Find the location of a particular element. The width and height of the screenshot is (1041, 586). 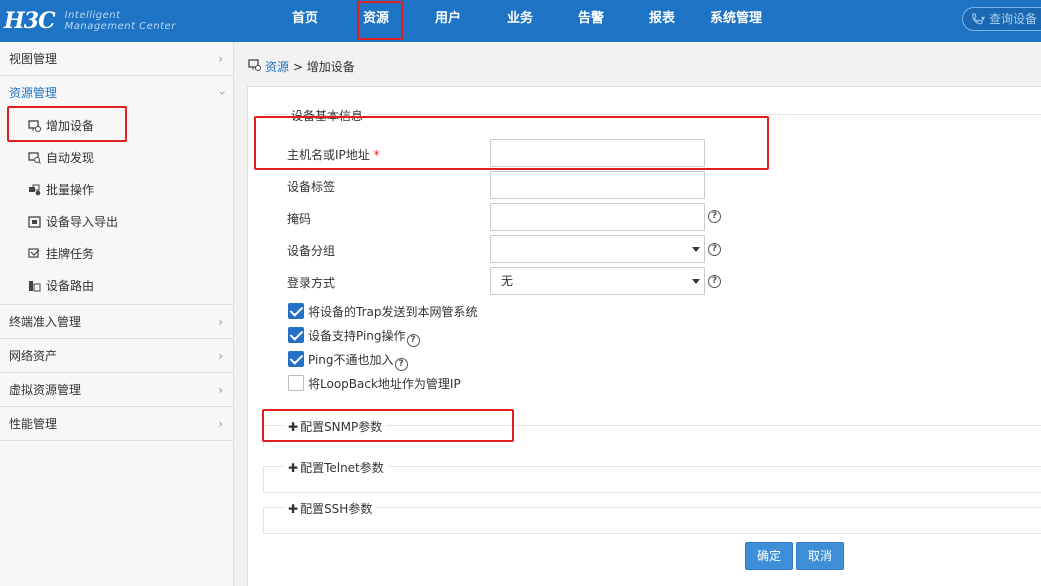

ping-fail-add-label: Ping不通也加入 is located at coordinates (351, 360).